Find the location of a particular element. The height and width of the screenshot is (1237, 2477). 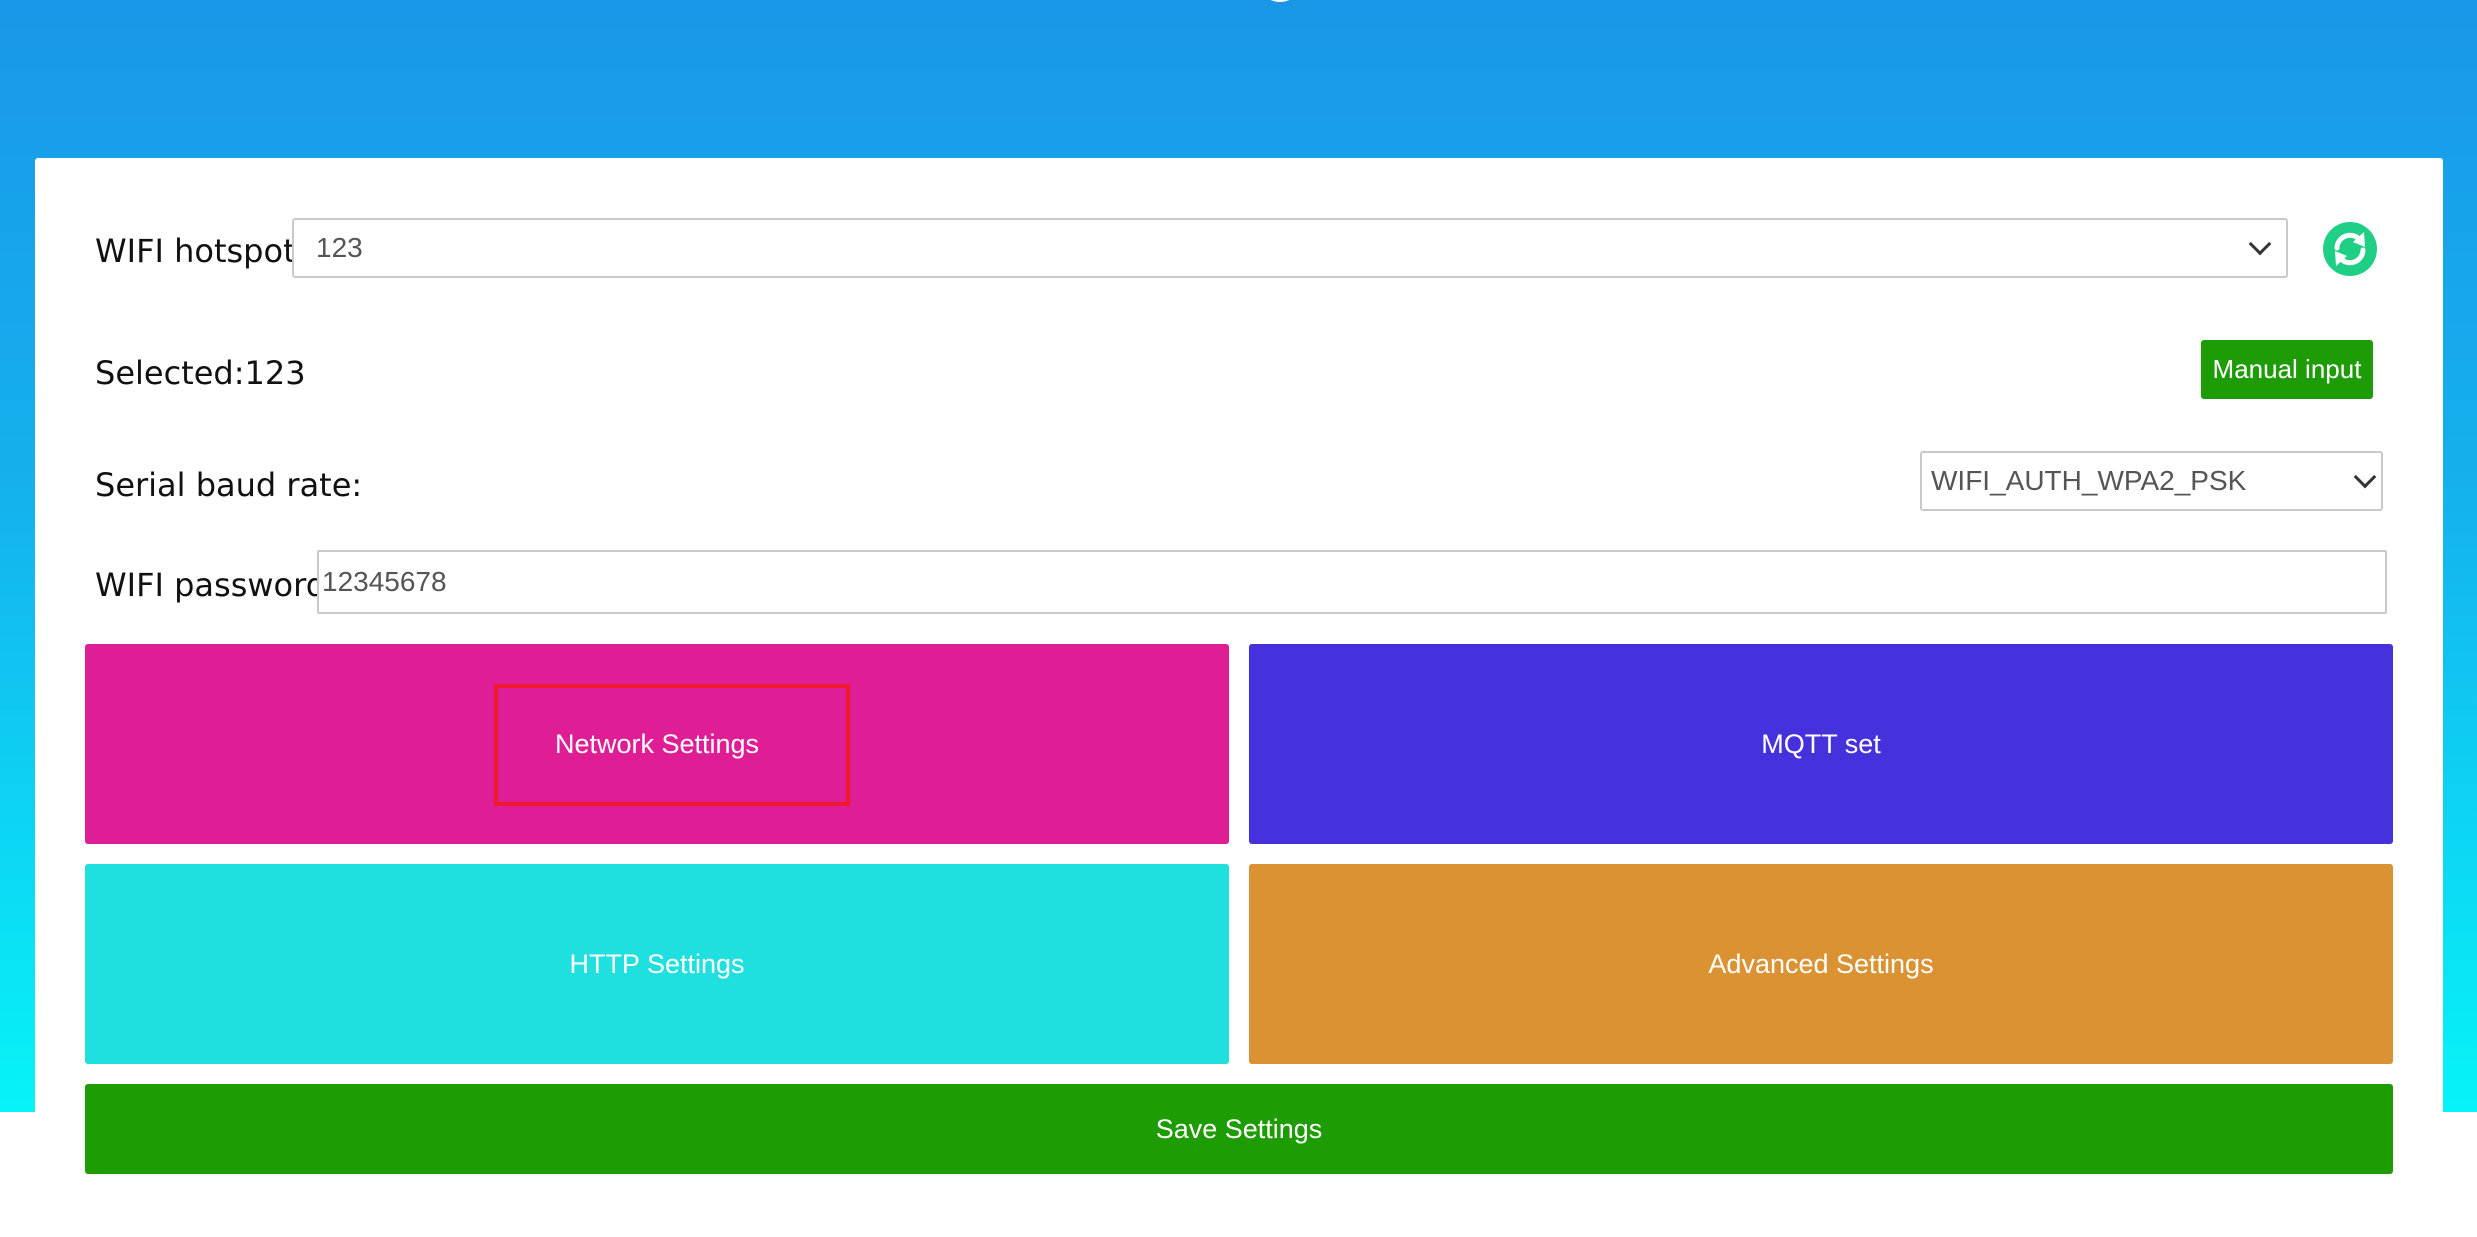

advanced-settings-label: Advanced Settings is located at coordinates (1821, 963).